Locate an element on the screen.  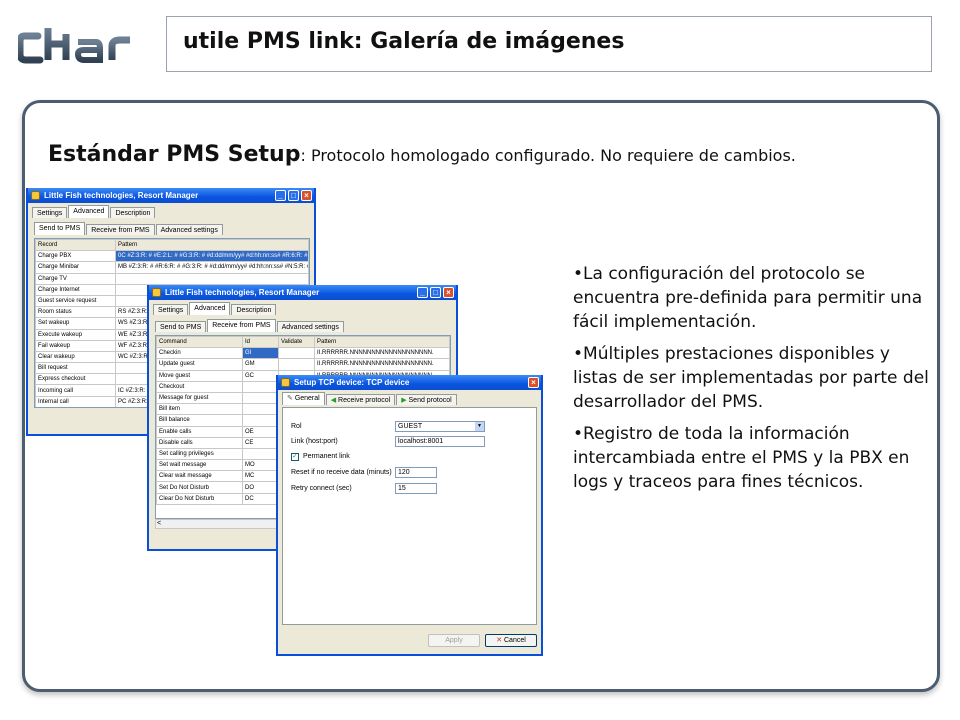
apply-button: Apply is located at coordinates (454, 640).